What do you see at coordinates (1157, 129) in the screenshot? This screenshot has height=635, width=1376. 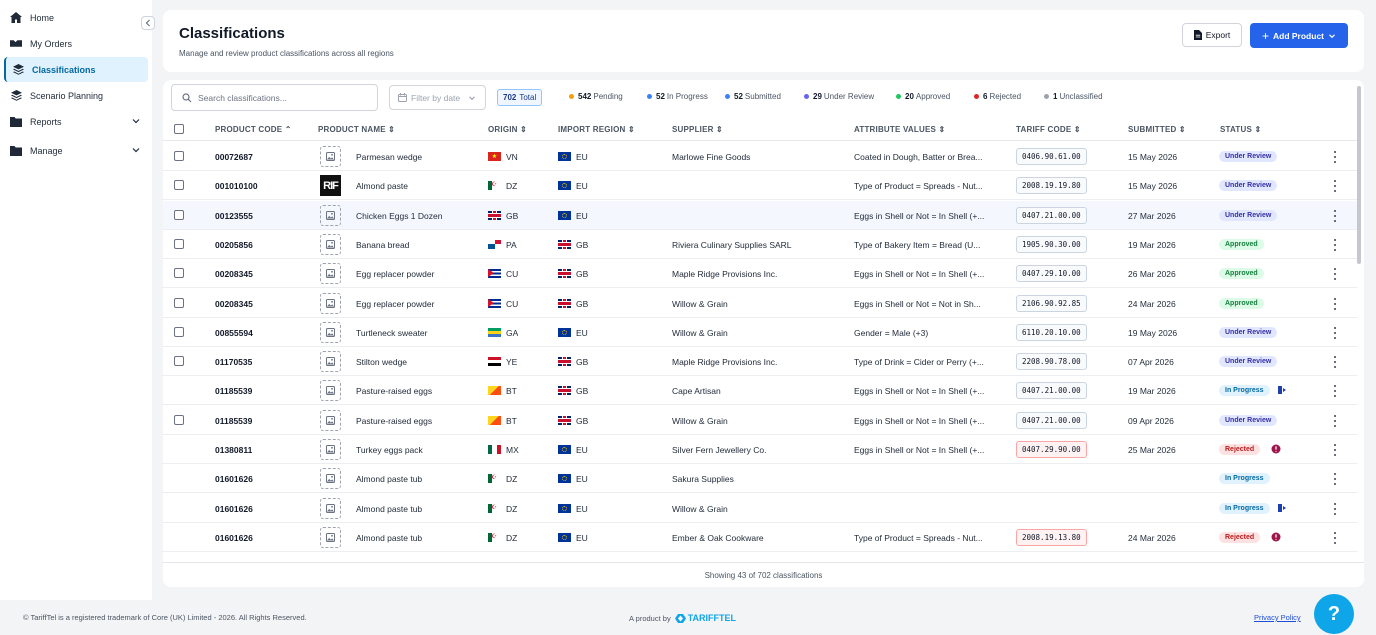 I see `column-header-submitted: SUBMITTED ⇕` at bounding box center [1157, 129].